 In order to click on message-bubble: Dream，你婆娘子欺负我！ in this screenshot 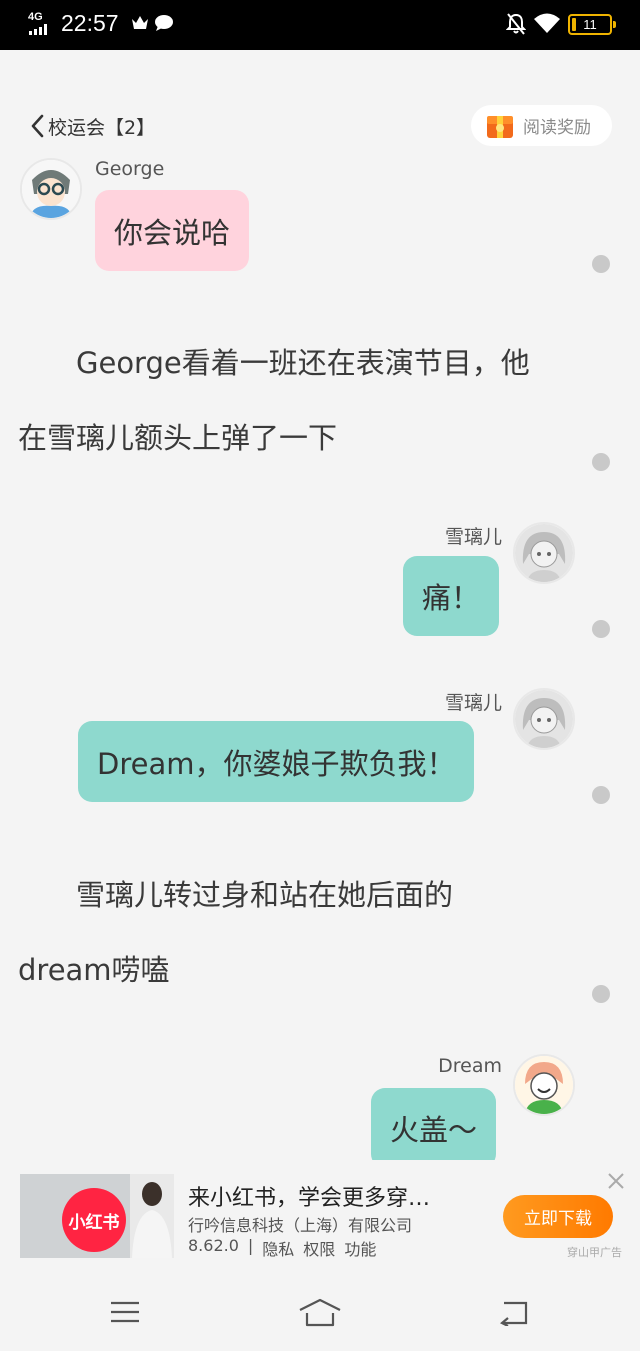, I will do `click(276, 761)`.